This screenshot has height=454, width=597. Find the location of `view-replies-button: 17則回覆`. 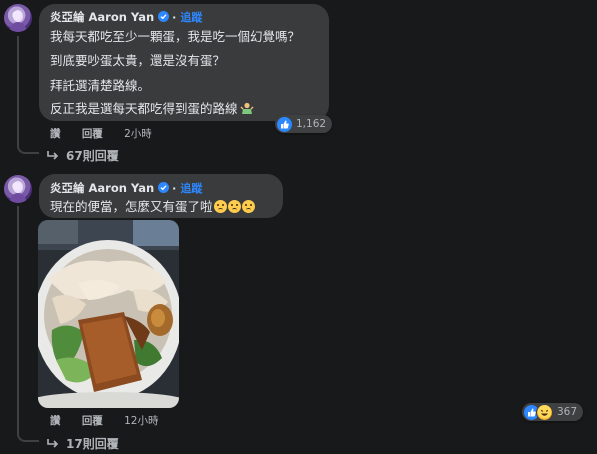

view-replies-button: 17則回覆 is located at coordinates (92, 443).